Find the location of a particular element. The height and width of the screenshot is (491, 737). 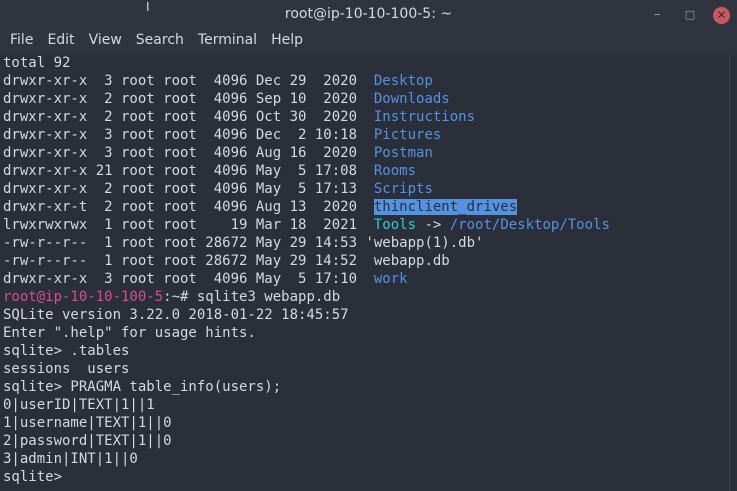

output-line: 1|username|TEXT|1||0 is located at coordinates (87, 423).